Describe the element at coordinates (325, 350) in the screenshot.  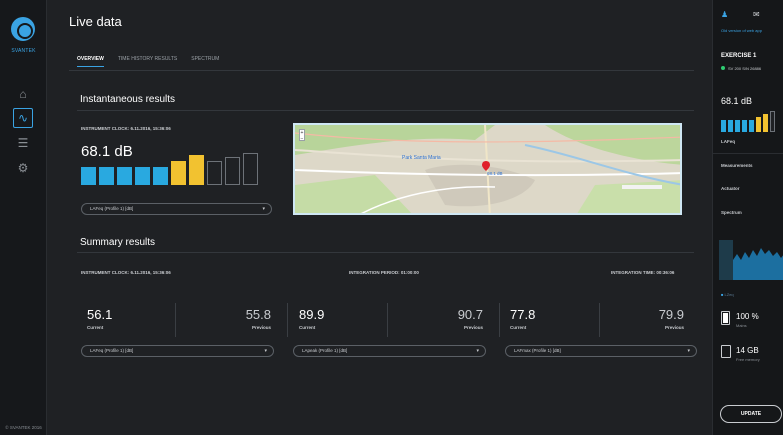
I see `dropdown-value: LApeak (Profile 1) [dB]` at that location.